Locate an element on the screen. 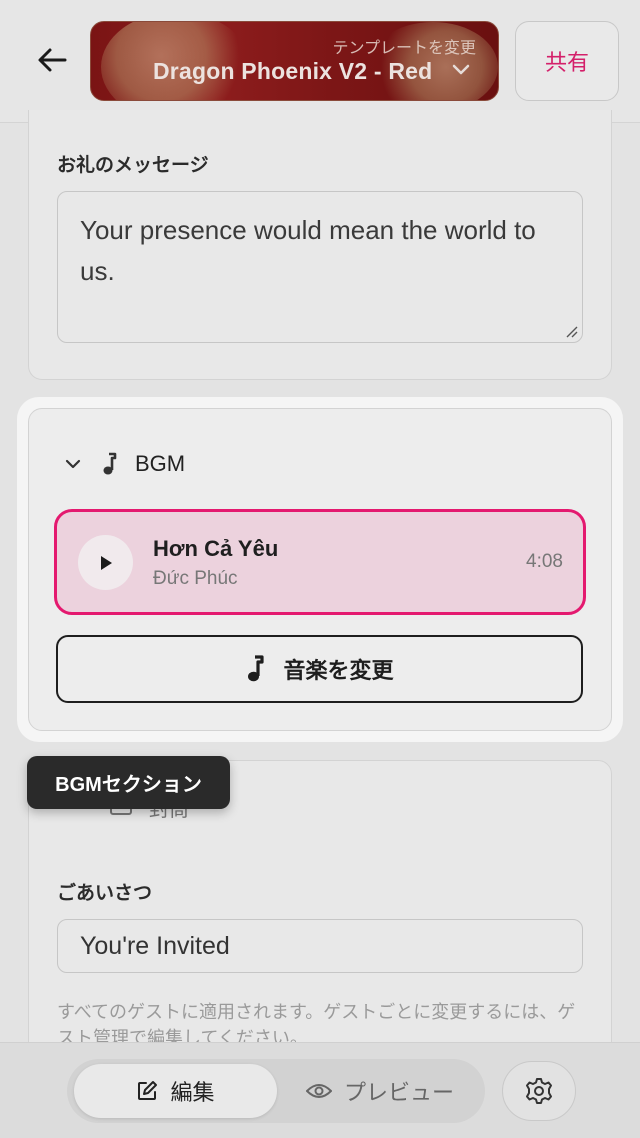 The width and height of the screenshot is (640, 1138). change-music-label: 音楽を変更 is located at coordinates (338, 670).